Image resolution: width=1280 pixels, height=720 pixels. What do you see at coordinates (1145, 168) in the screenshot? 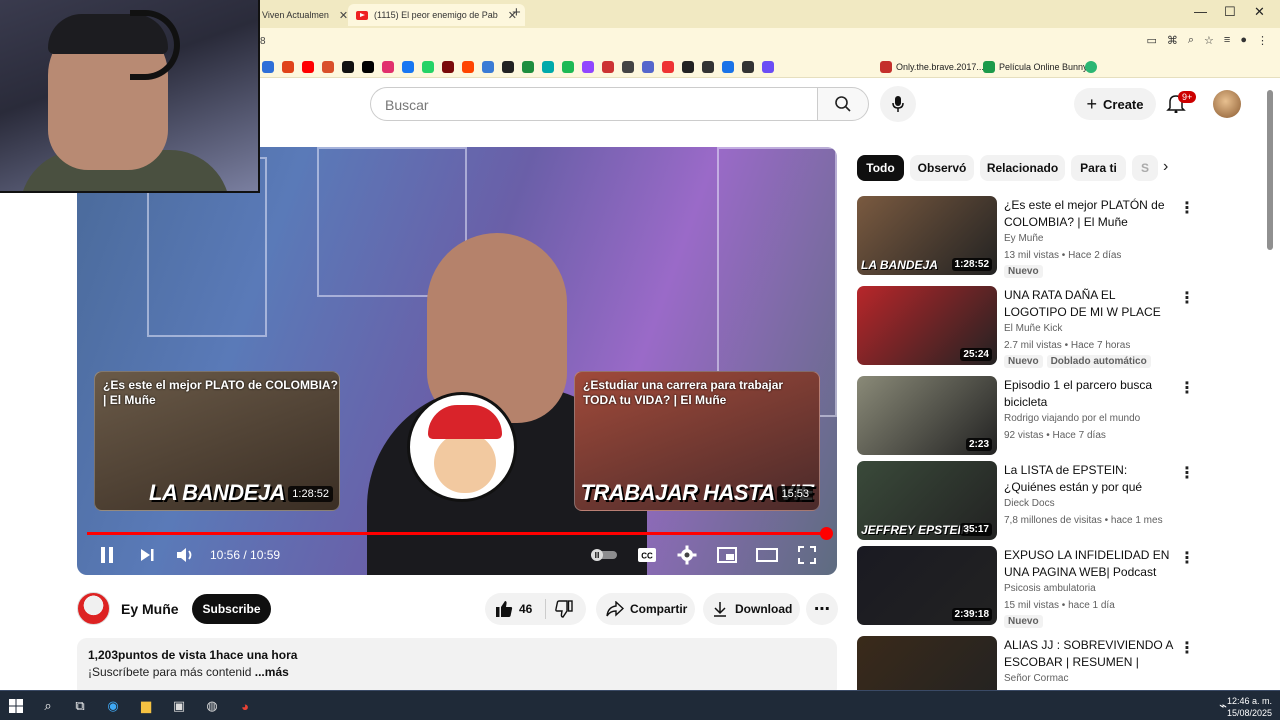
I see `chip-partial: S` at bounding box center [1145, 168].